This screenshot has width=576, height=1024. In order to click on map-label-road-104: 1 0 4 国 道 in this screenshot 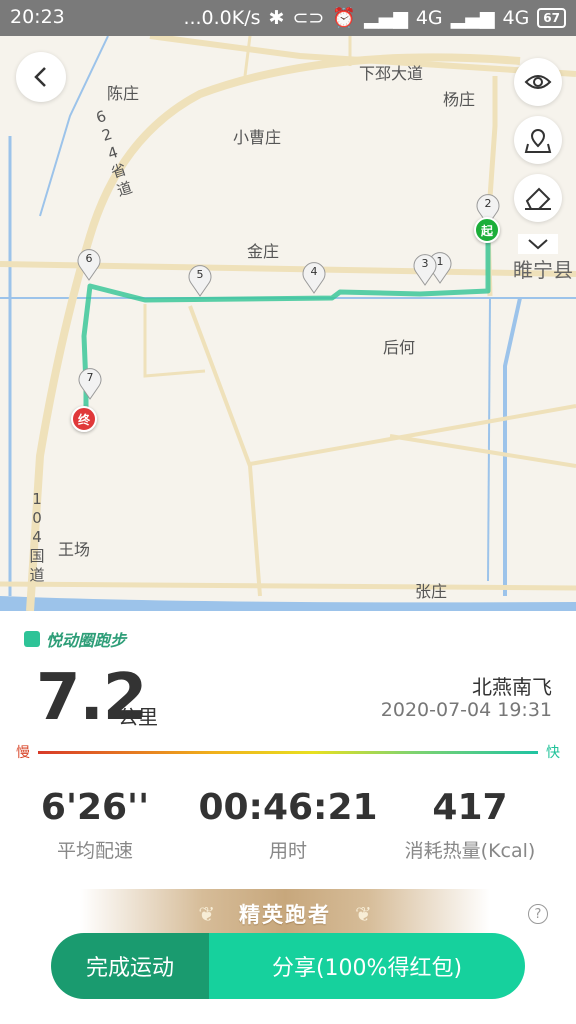, I will do `click(37, 537)`.